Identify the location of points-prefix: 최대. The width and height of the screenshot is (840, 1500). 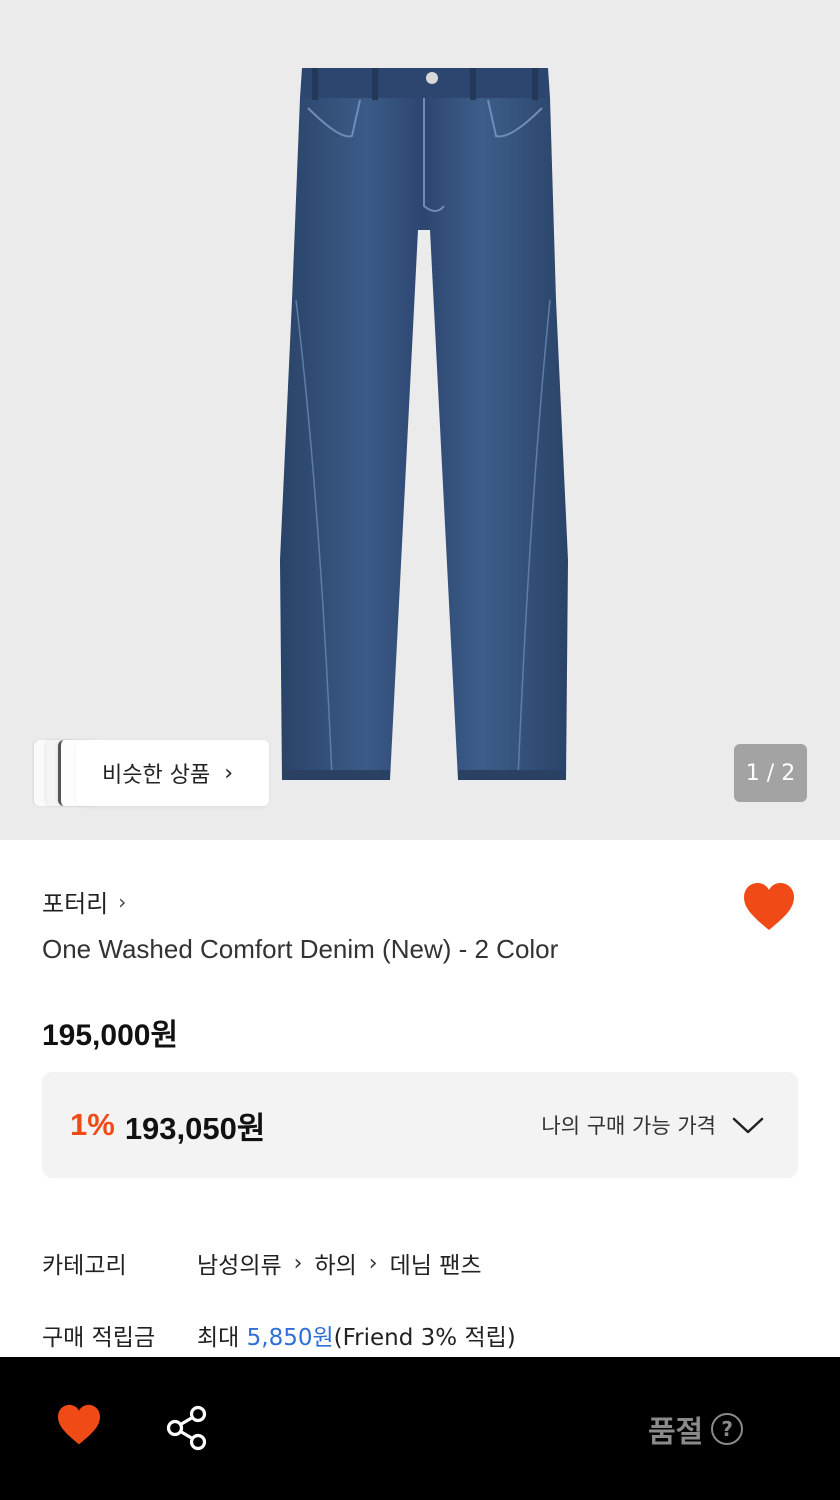
(222, 1338).